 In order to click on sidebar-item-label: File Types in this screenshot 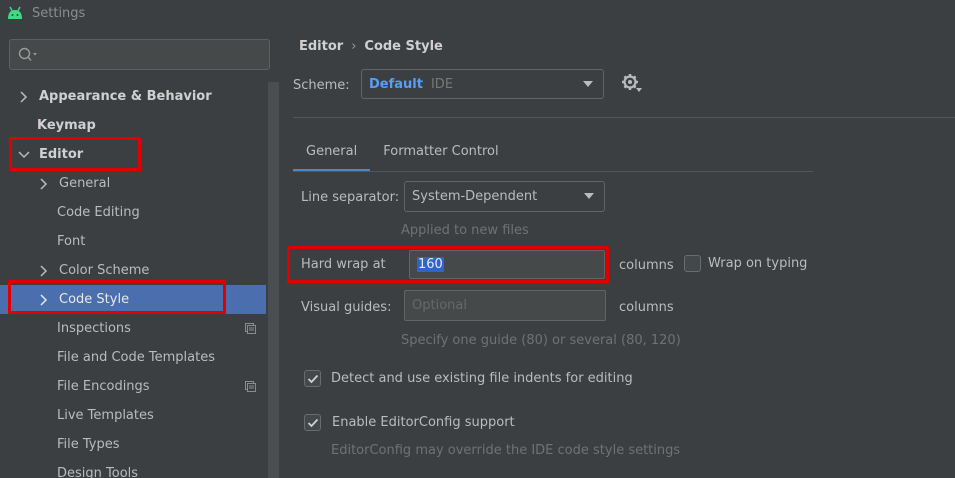, I will do `click(88, 444)`.